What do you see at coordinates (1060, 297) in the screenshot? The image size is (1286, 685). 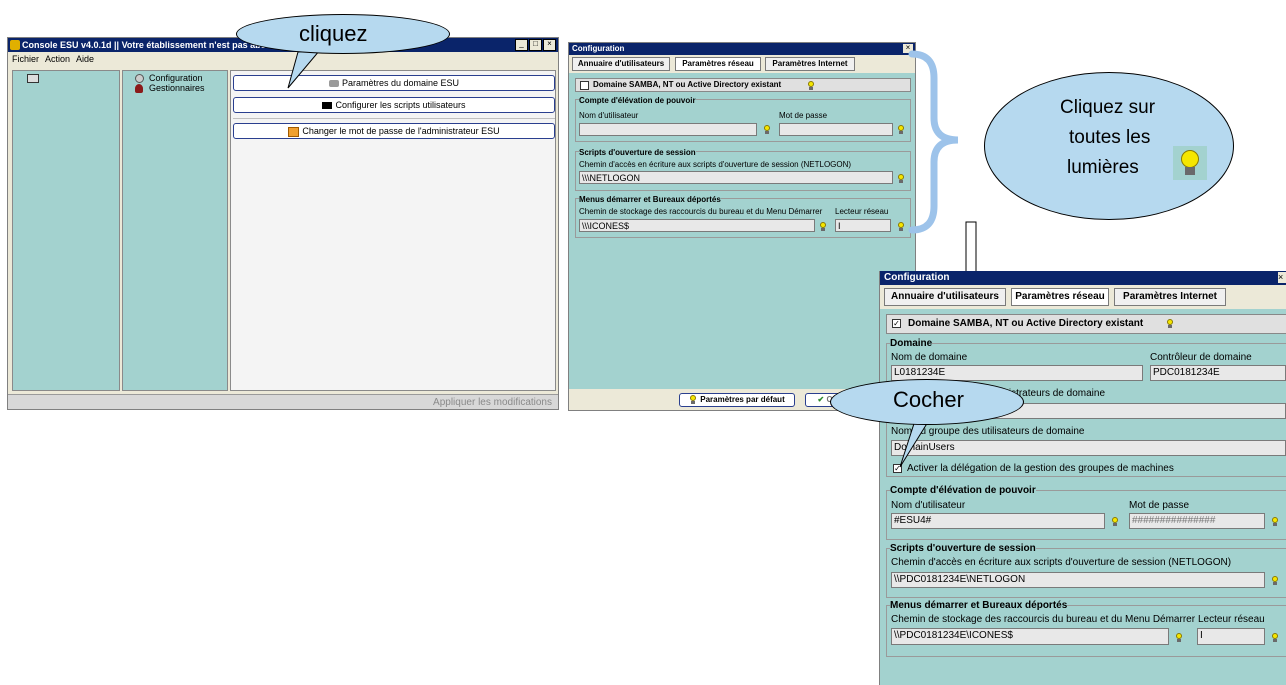 I see `config-large-tab-reseau: Paramètres réseau` at bounding box center [1060, 297].